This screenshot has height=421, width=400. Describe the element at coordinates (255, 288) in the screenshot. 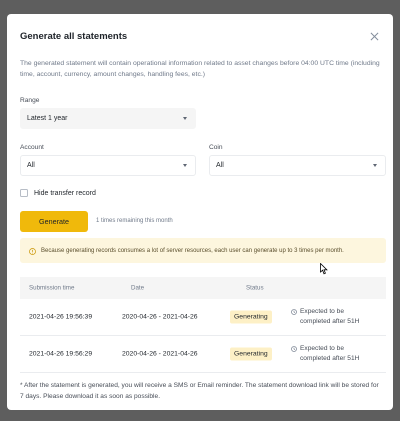

I see `header-status: Status` at that location.